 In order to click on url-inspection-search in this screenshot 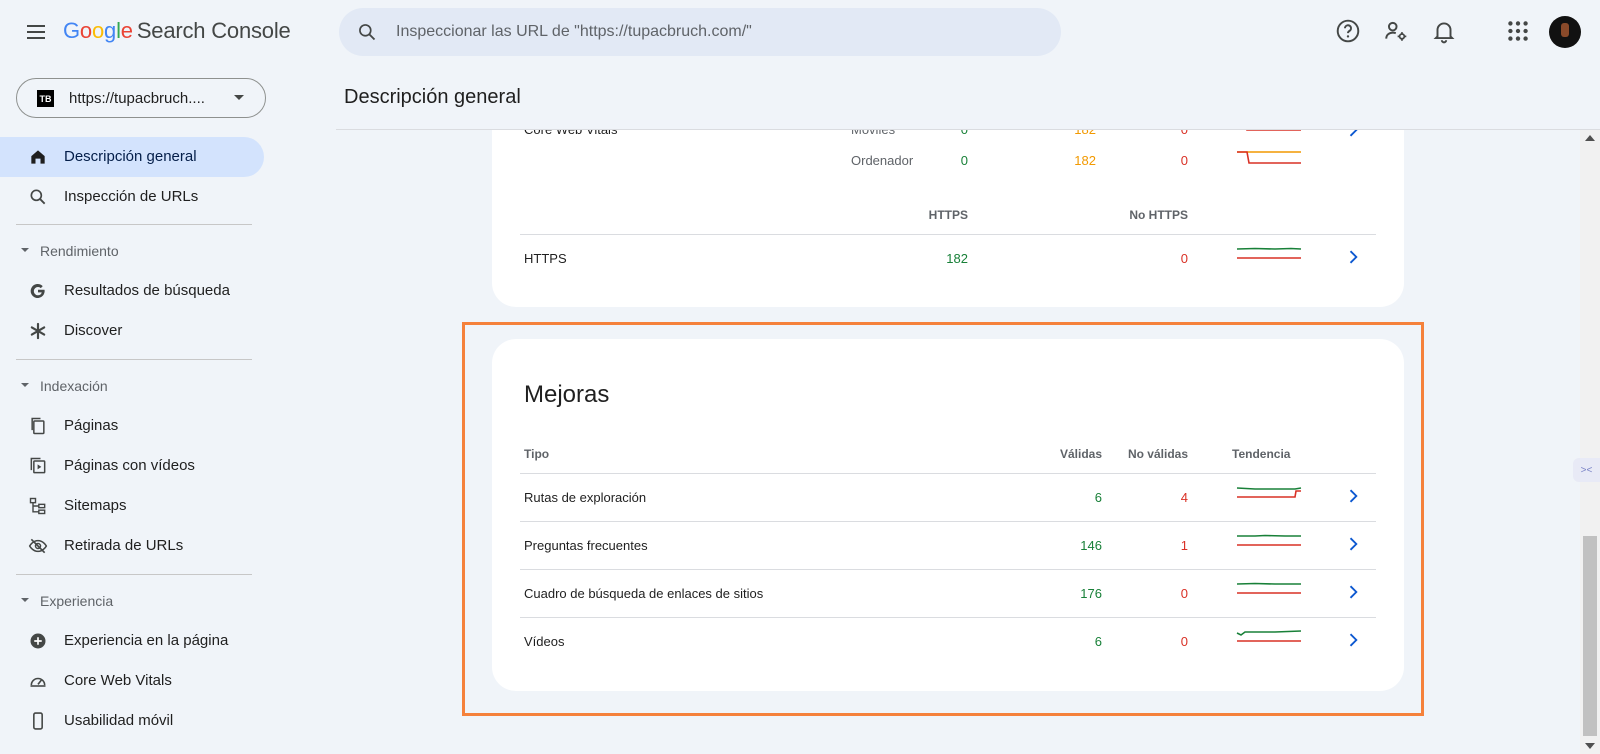, I will do `click(700, 32)`.